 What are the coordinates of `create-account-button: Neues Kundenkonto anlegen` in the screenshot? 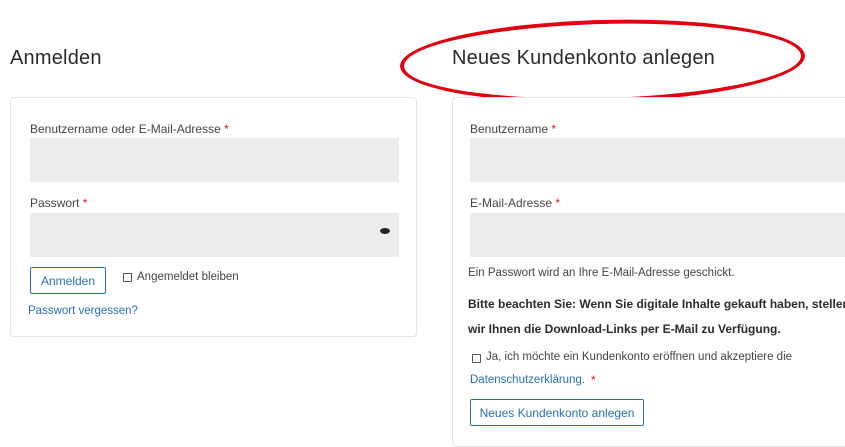 It's located at (557, 412).